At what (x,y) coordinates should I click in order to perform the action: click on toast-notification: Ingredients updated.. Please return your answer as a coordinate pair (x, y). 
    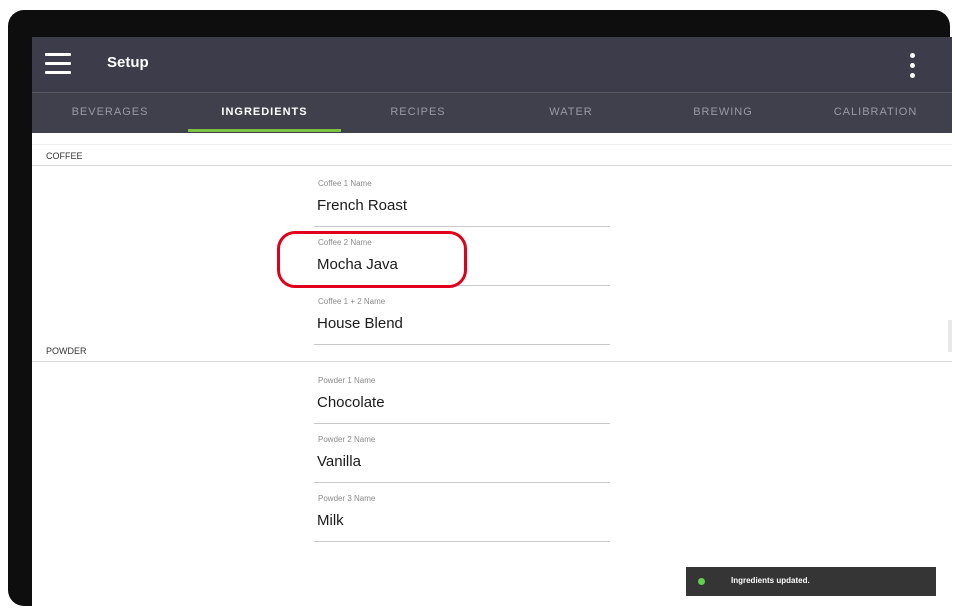
    Looking at the image, I should click on (811, 581).